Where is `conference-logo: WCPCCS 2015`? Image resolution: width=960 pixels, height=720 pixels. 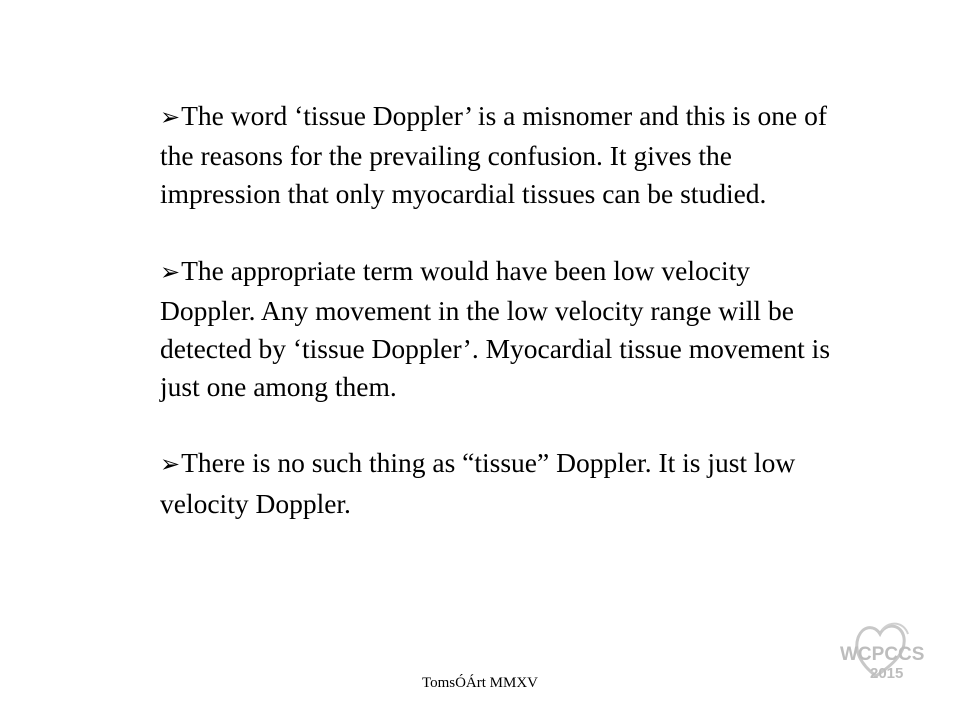 conference-logo: WCPCCS 2015 is located at coordinates (882, 652).